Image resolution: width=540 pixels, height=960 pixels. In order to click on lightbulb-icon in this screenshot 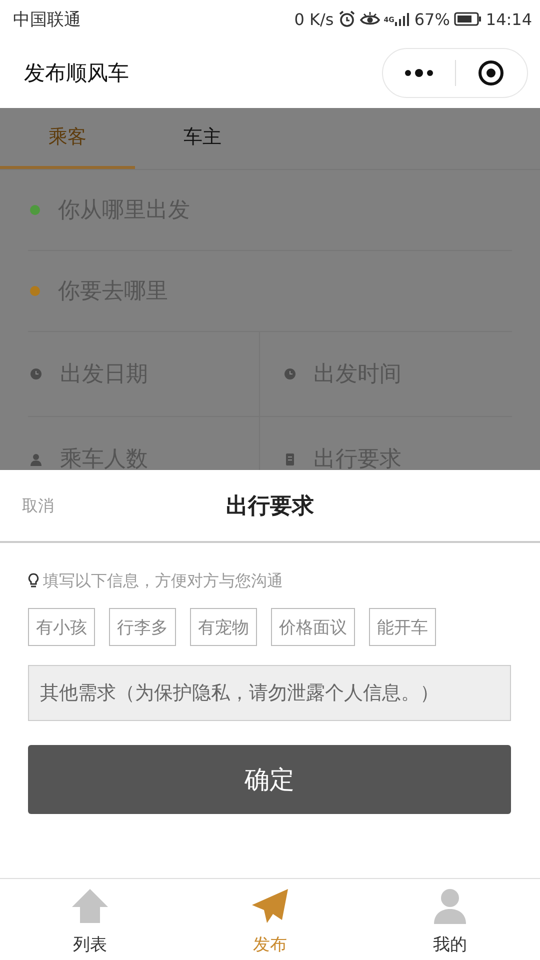, I will do `click(33, 581)`.